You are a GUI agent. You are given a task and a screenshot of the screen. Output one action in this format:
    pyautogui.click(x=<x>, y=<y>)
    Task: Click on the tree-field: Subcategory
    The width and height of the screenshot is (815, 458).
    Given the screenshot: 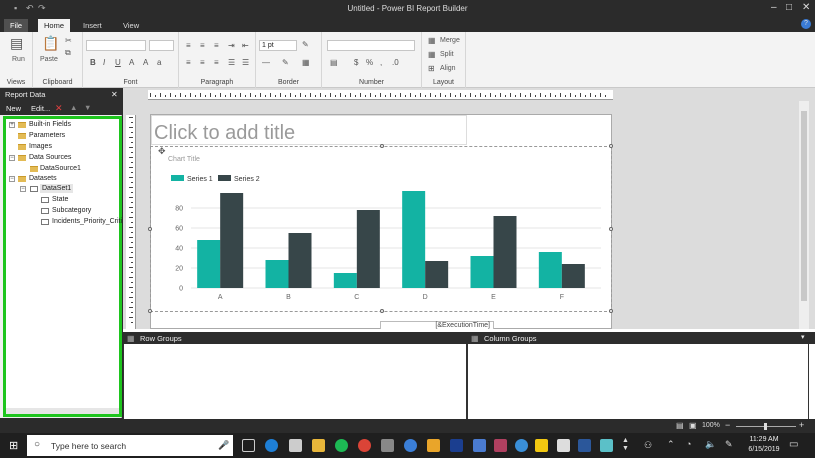 What is the action you would take?
    pyautogui.click(x=71, y=210)
    